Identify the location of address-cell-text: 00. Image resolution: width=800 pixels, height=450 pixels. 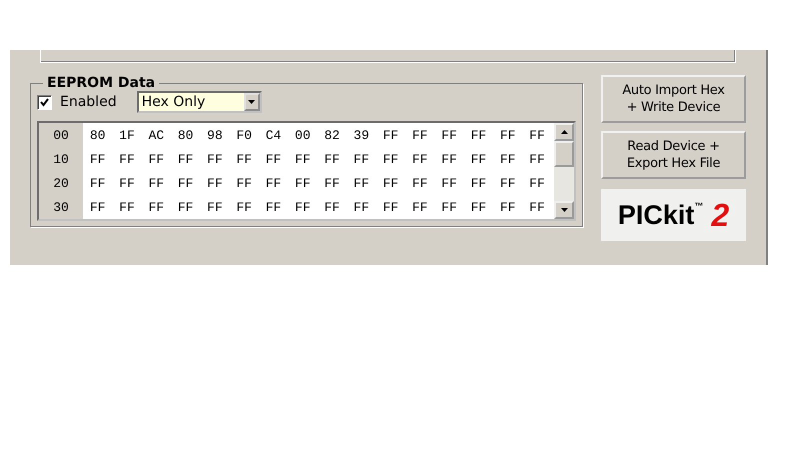
(61, 135).